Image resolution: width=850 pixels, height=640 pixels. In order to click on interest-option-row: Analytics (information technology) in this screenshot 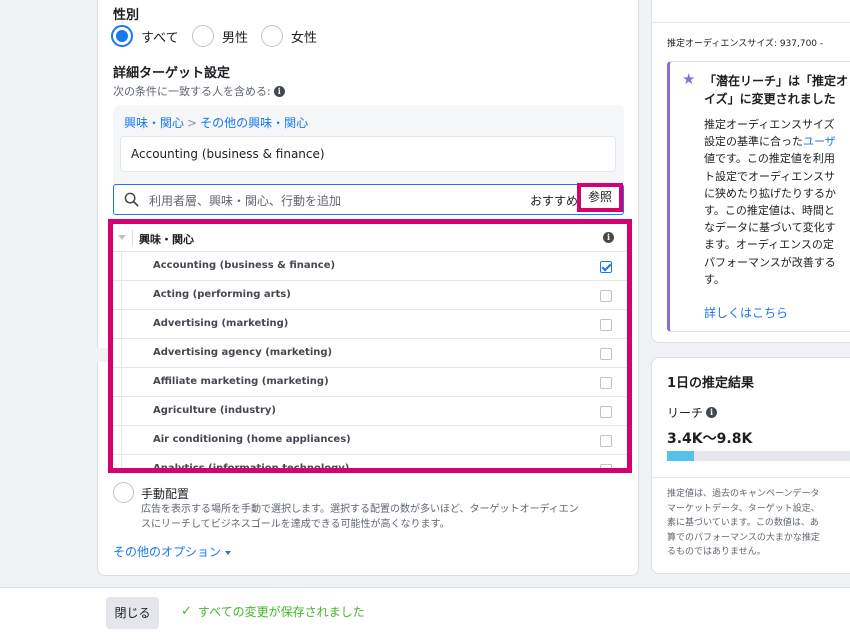, I will do `click(370, 464)`.